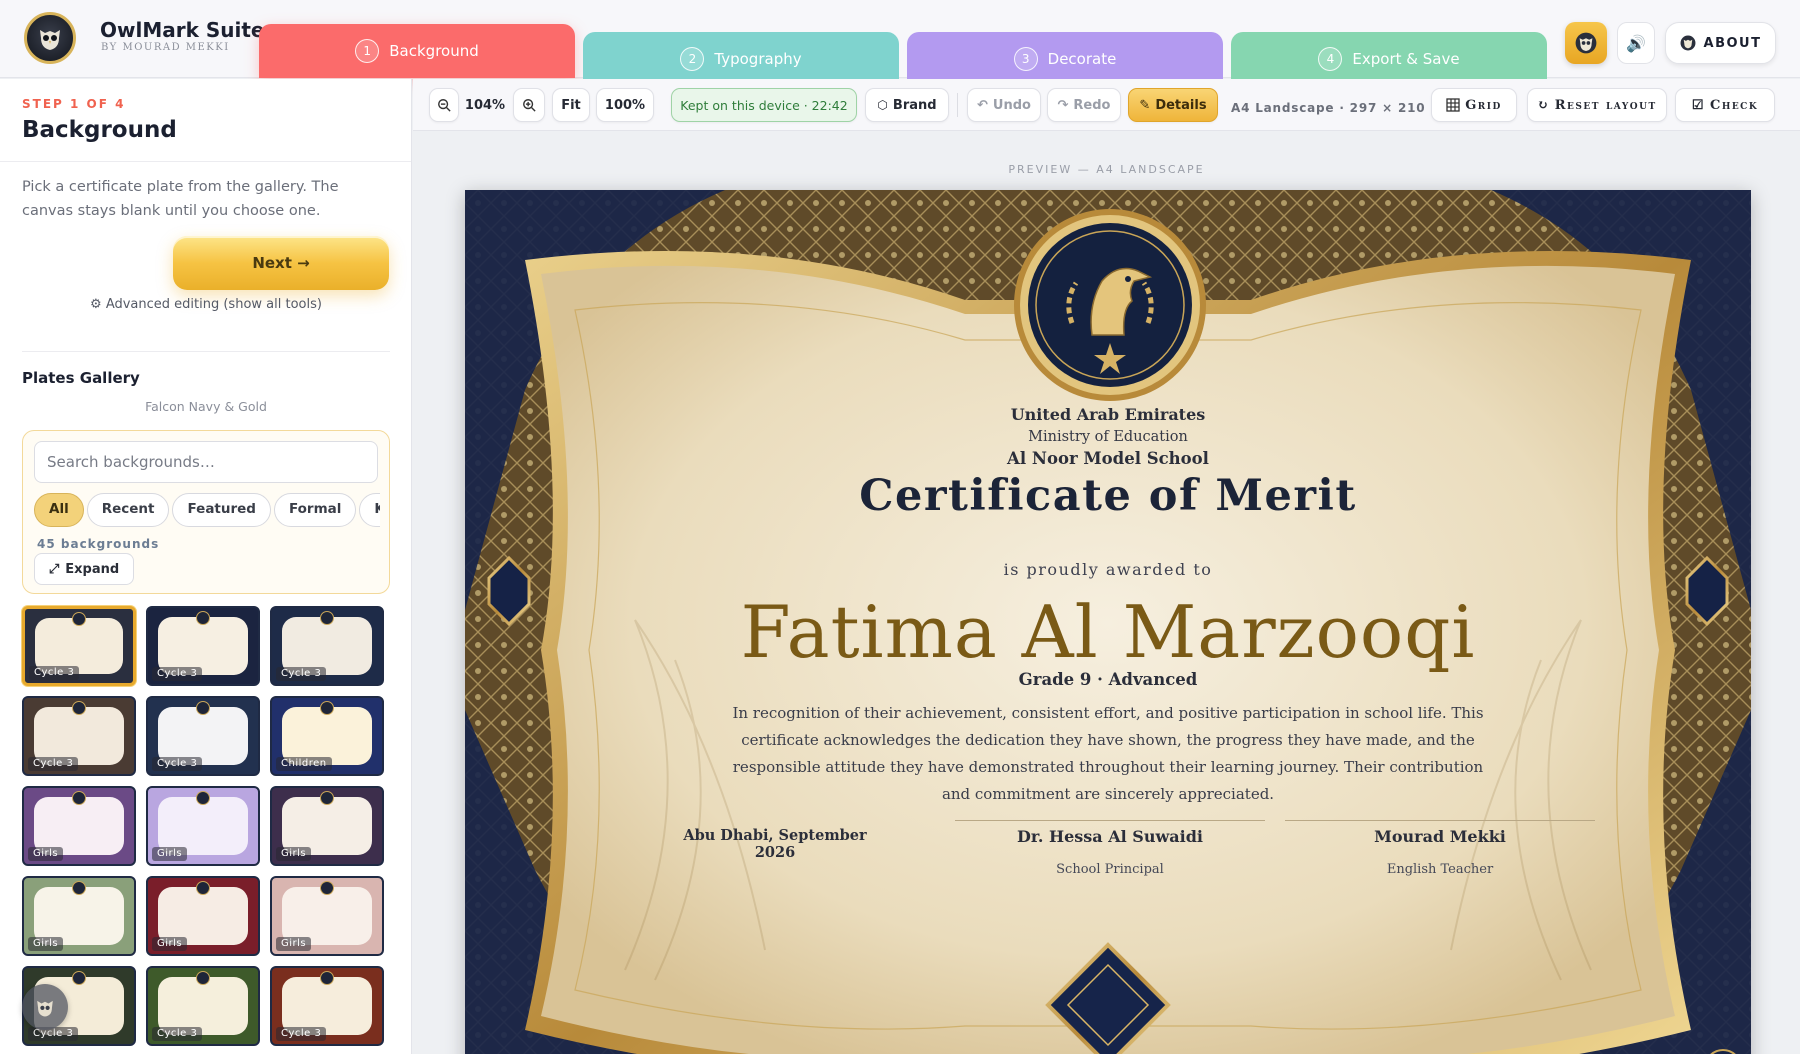  What do you see at coordinates (84, 569) in the screenshot?
I see `expand-button: ⤢ Expand` at bounding box center [84, 569].